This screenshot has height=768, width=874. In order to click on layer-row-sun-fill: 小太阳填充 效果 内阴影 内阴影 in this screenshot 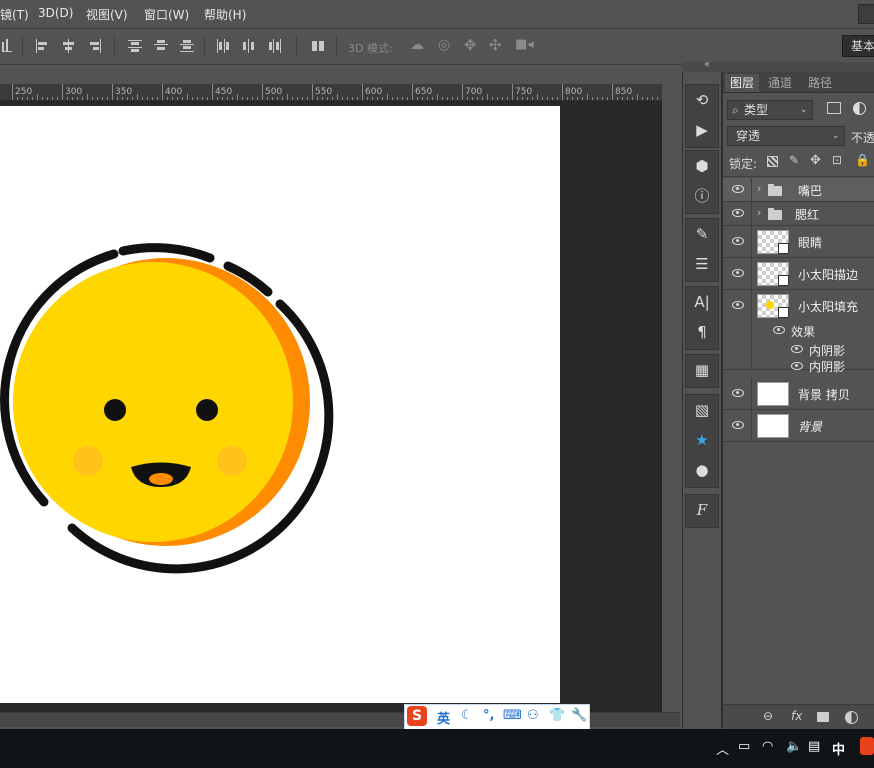, I will do `click(798, 332)`.